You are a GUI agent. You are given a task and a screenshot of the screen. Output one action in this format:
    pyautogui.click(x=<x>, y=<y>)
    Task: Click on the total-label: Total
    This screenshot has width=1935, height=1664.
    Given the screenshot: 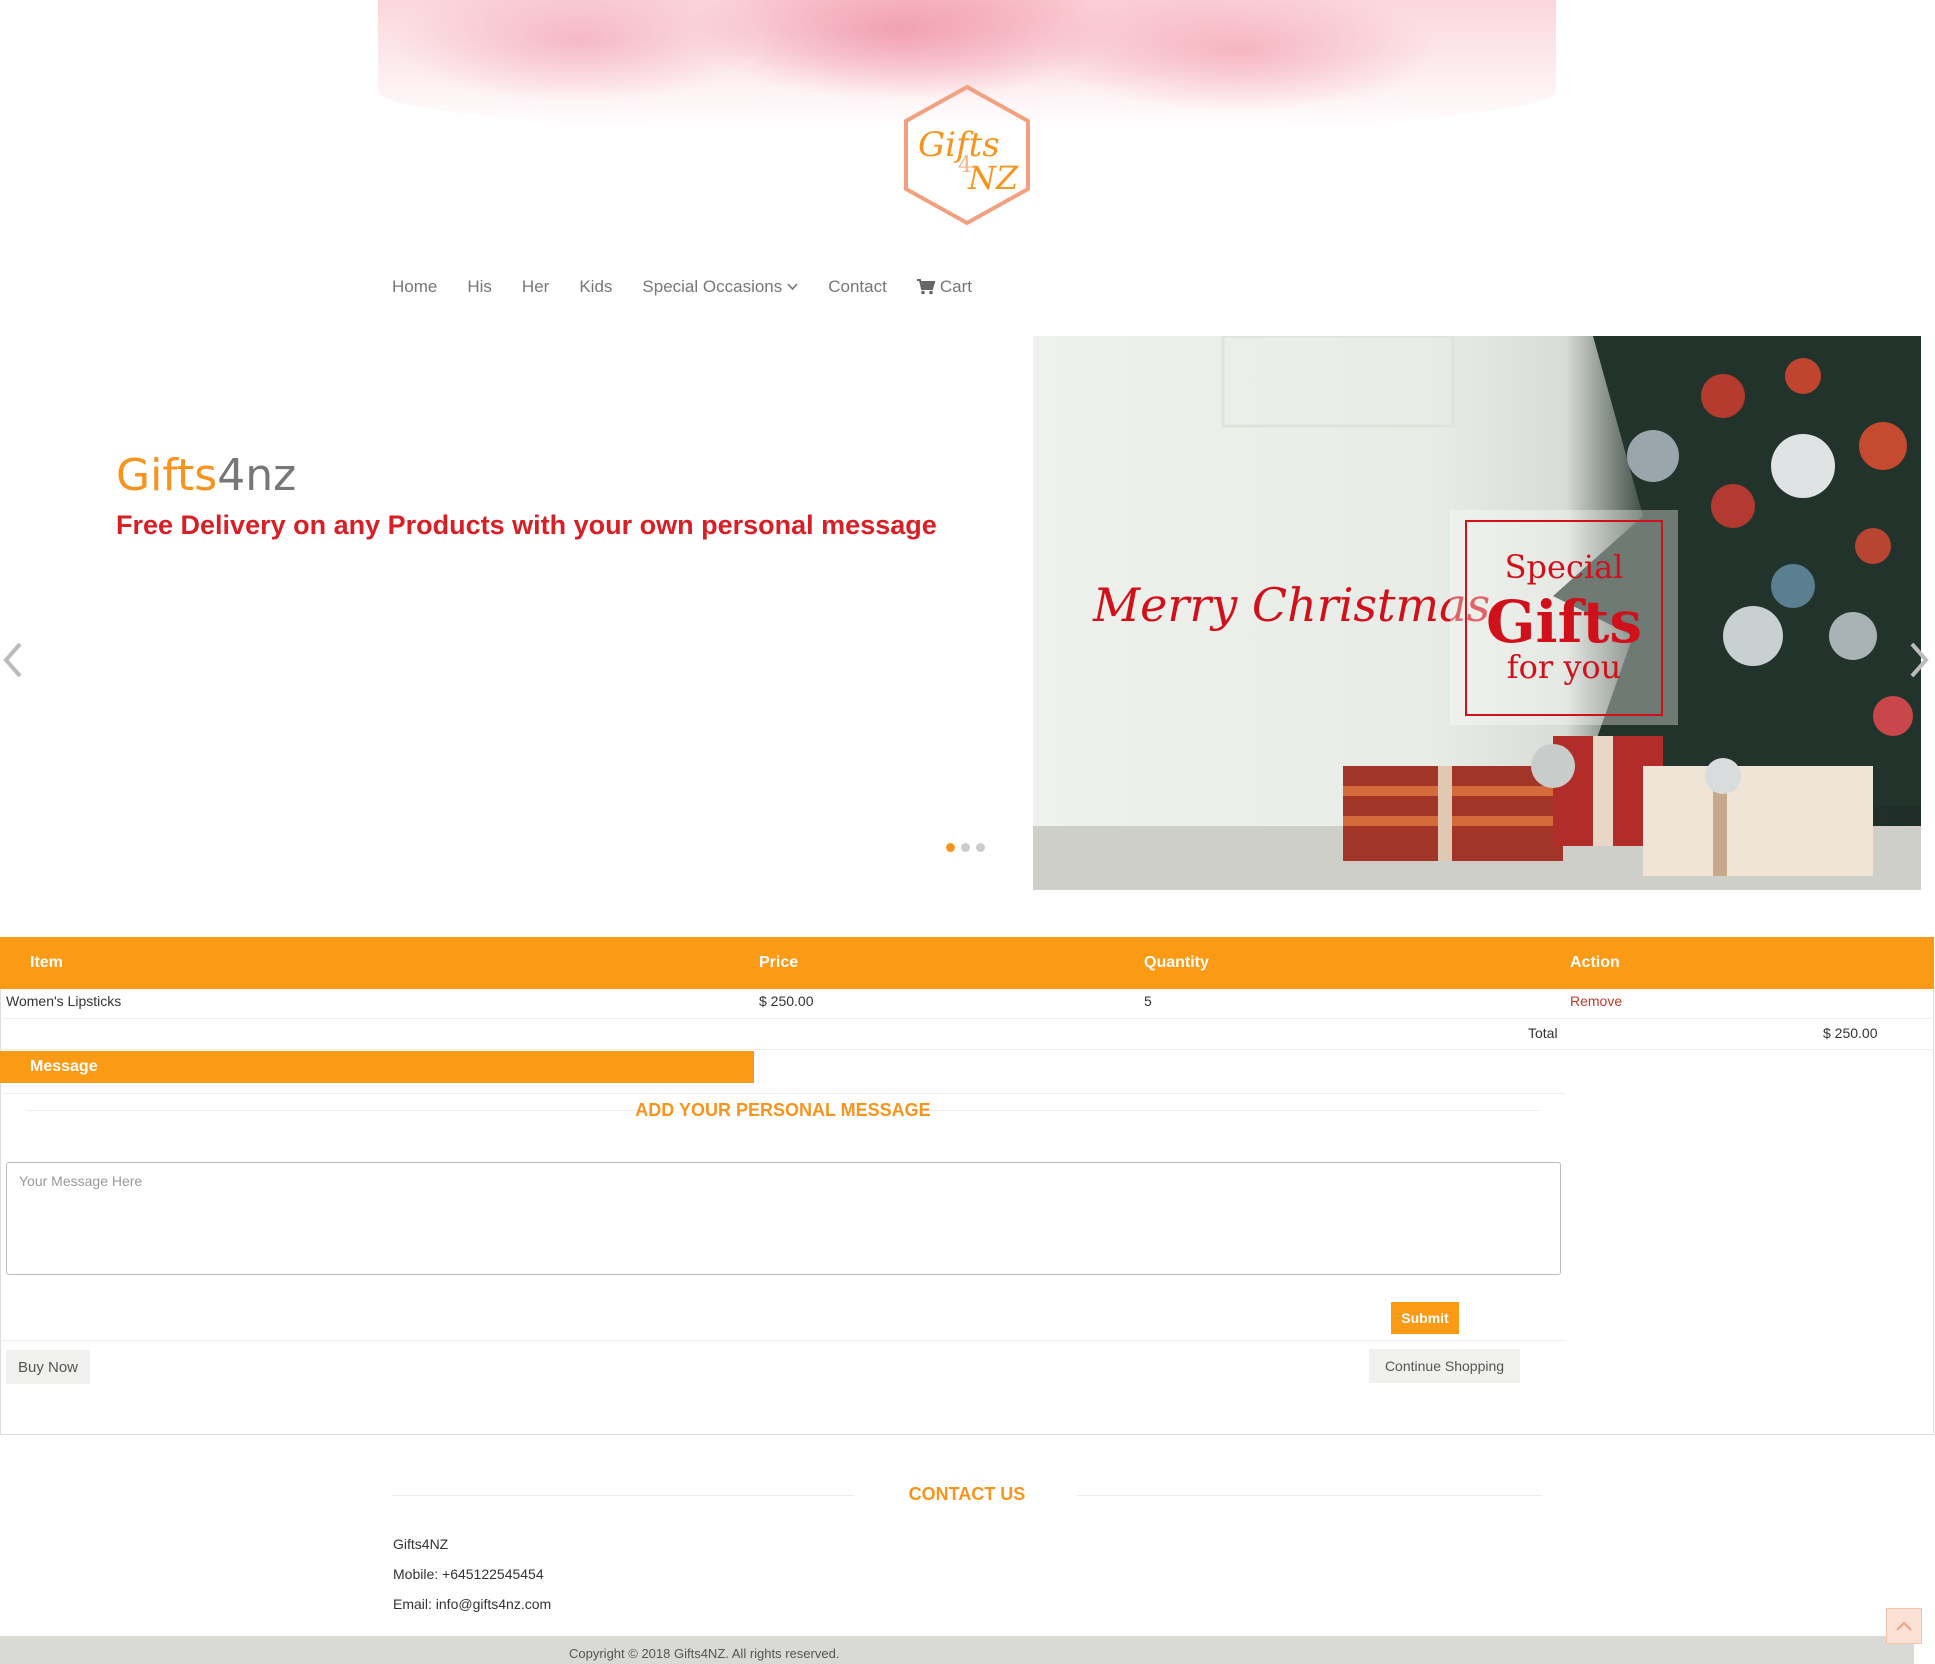 What is the action you would take?
    pyautogui.click(x=1543, y=1033)
    